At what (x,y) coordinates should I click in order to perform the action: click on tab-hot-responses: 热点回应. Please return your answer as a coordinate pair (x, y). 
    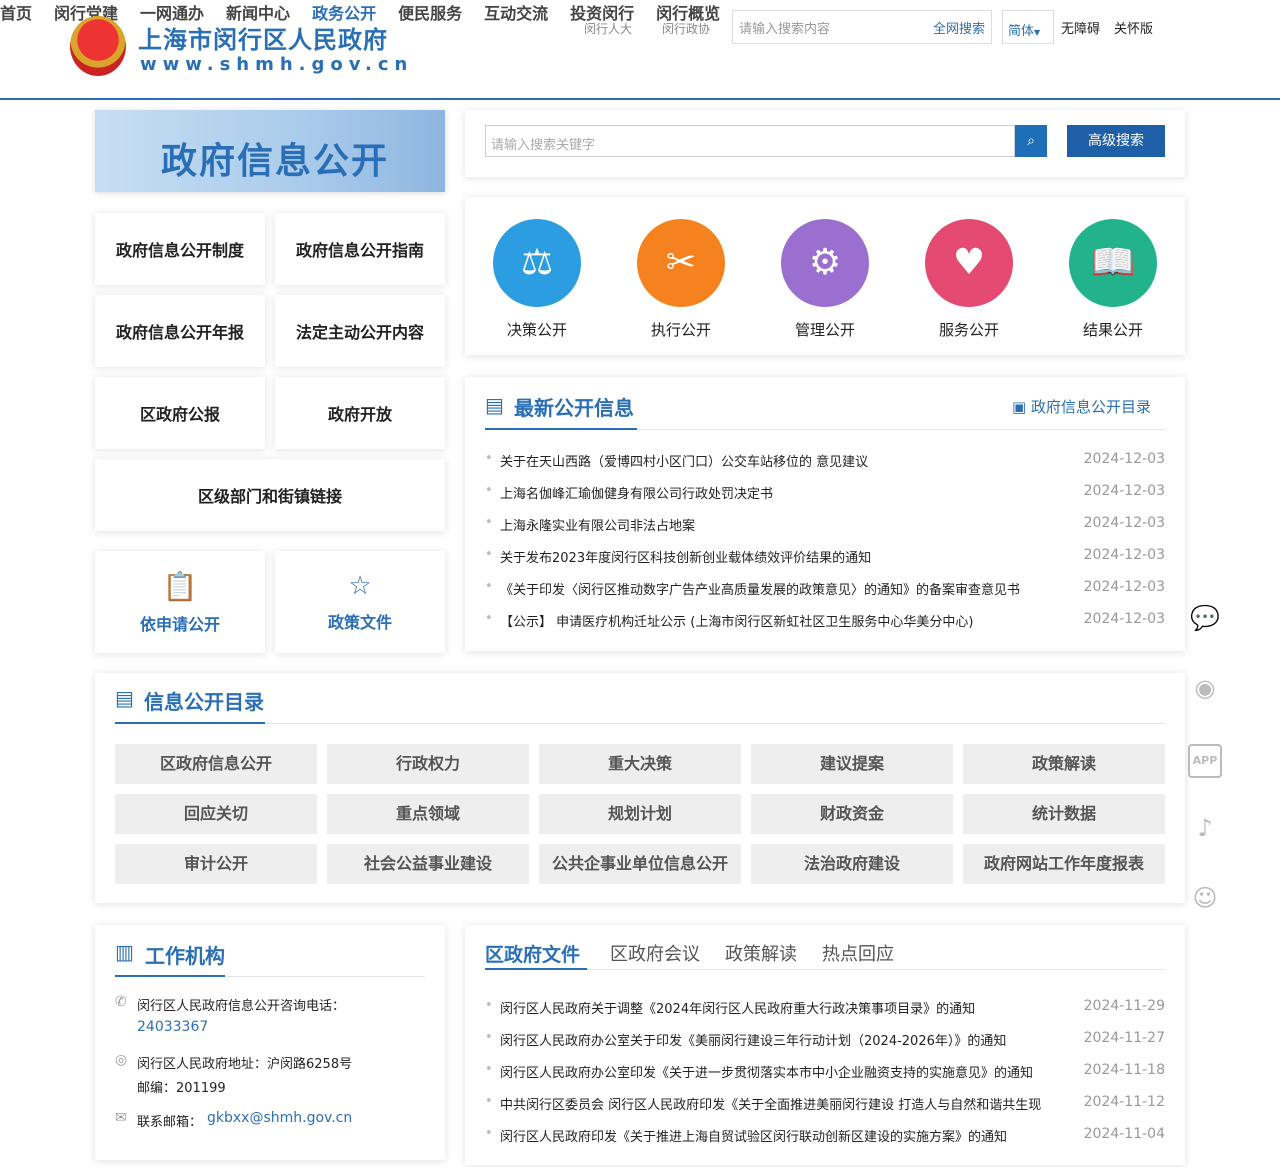
    Looking at the image, I should click on (858, 953).